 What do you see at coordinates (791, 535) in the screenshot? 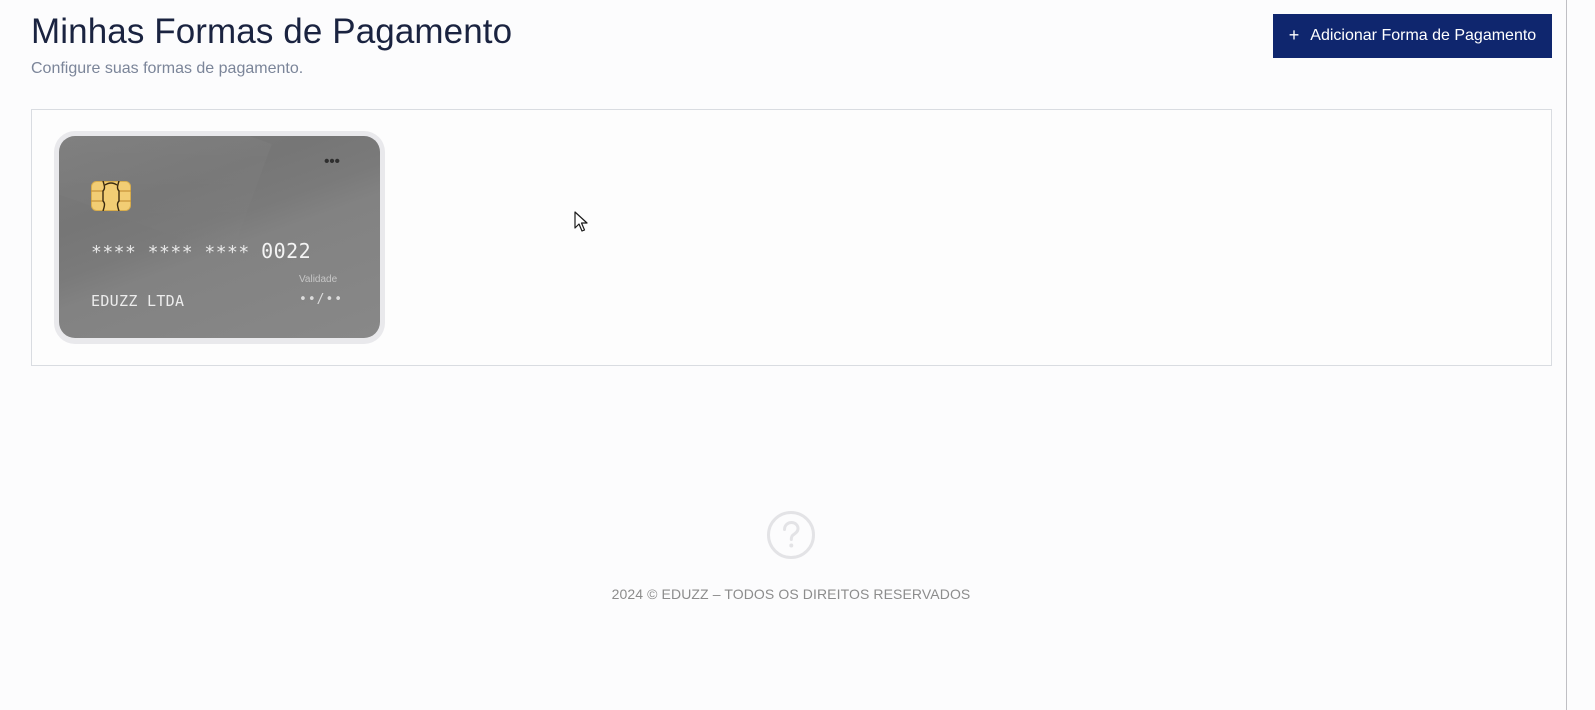
I see `question-circle-icon` at bounding box center [791, 535].